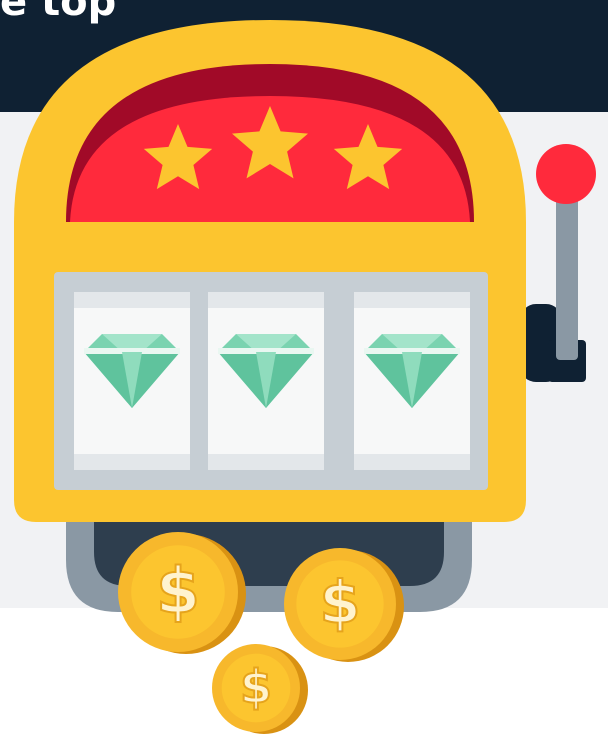  Describe the element at coordinates (566, 174) in the screenshot. I see `lever-knob` at that location.